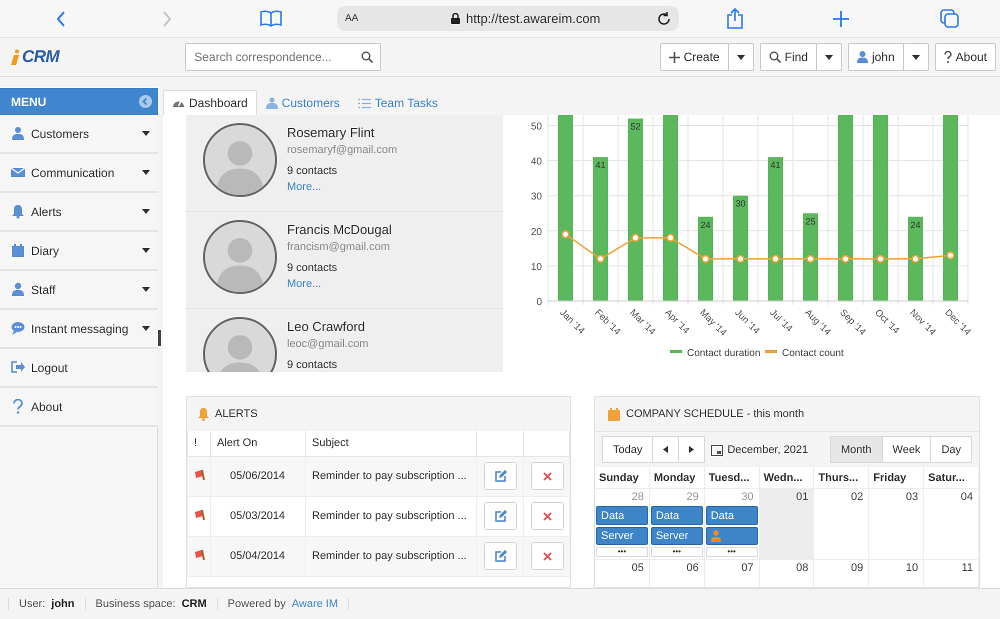 This screenshot has width=1000, height=619. Describe the element at coordinates (271, 18) in the screenshot. I see `book-icon` at that location.